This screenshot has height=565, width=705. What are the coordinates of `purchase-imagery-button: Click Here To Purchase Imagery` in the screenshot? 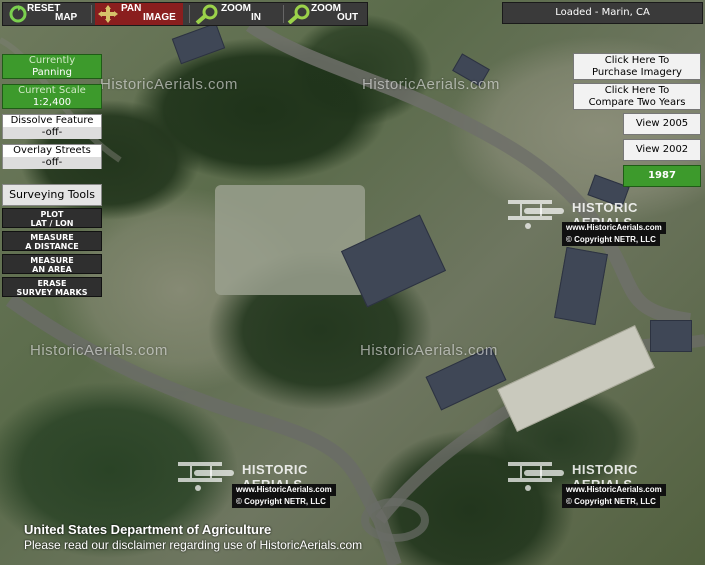 It's located at (637, 66).